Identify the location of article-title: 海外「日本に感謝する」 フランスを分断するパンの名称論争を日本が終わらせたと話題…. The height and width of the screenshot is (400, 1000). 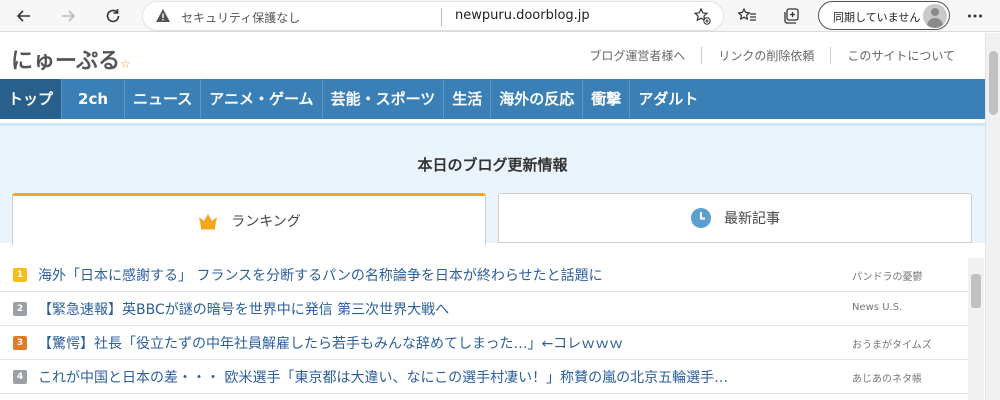
(320, 275).